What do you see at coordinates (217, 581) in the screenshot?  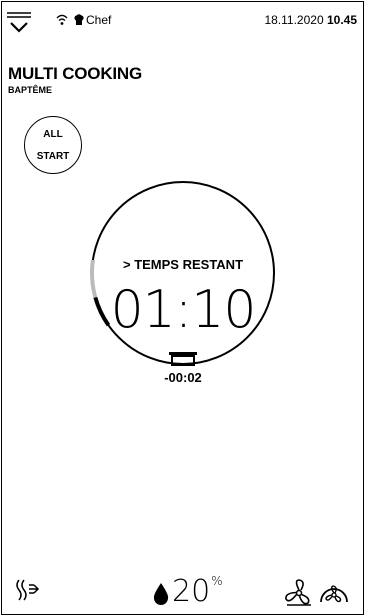 I see `humidity-unit: %` at bounding box center [217, 581].